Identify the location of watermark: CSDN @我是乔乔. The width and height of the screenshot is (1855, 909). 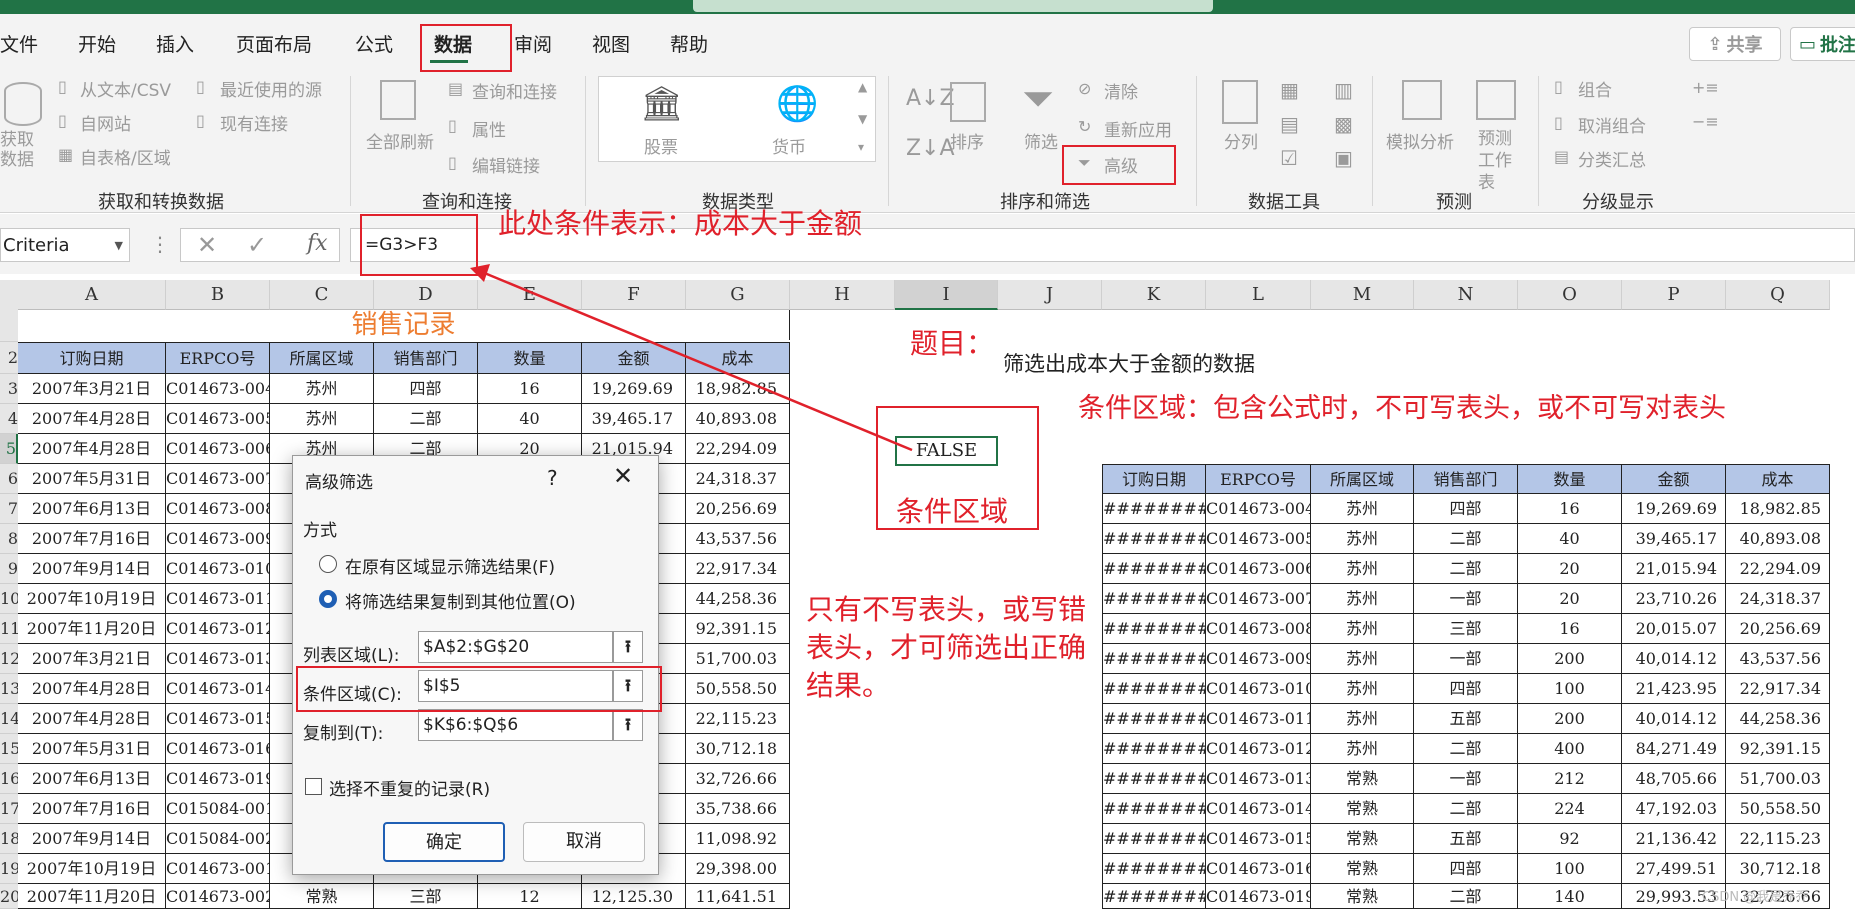
(1755, 897).